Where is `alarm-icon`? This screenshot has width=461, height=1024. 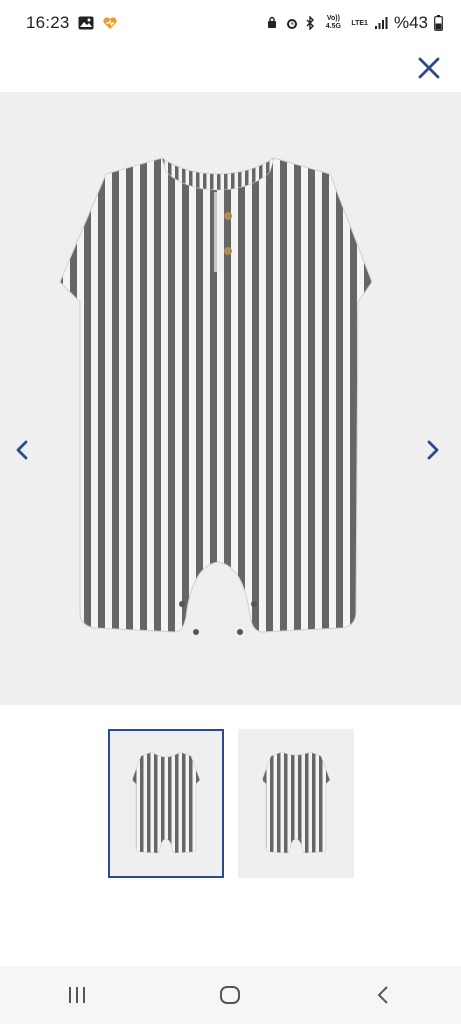 alarm-icon is located at coordinates (292, 23).